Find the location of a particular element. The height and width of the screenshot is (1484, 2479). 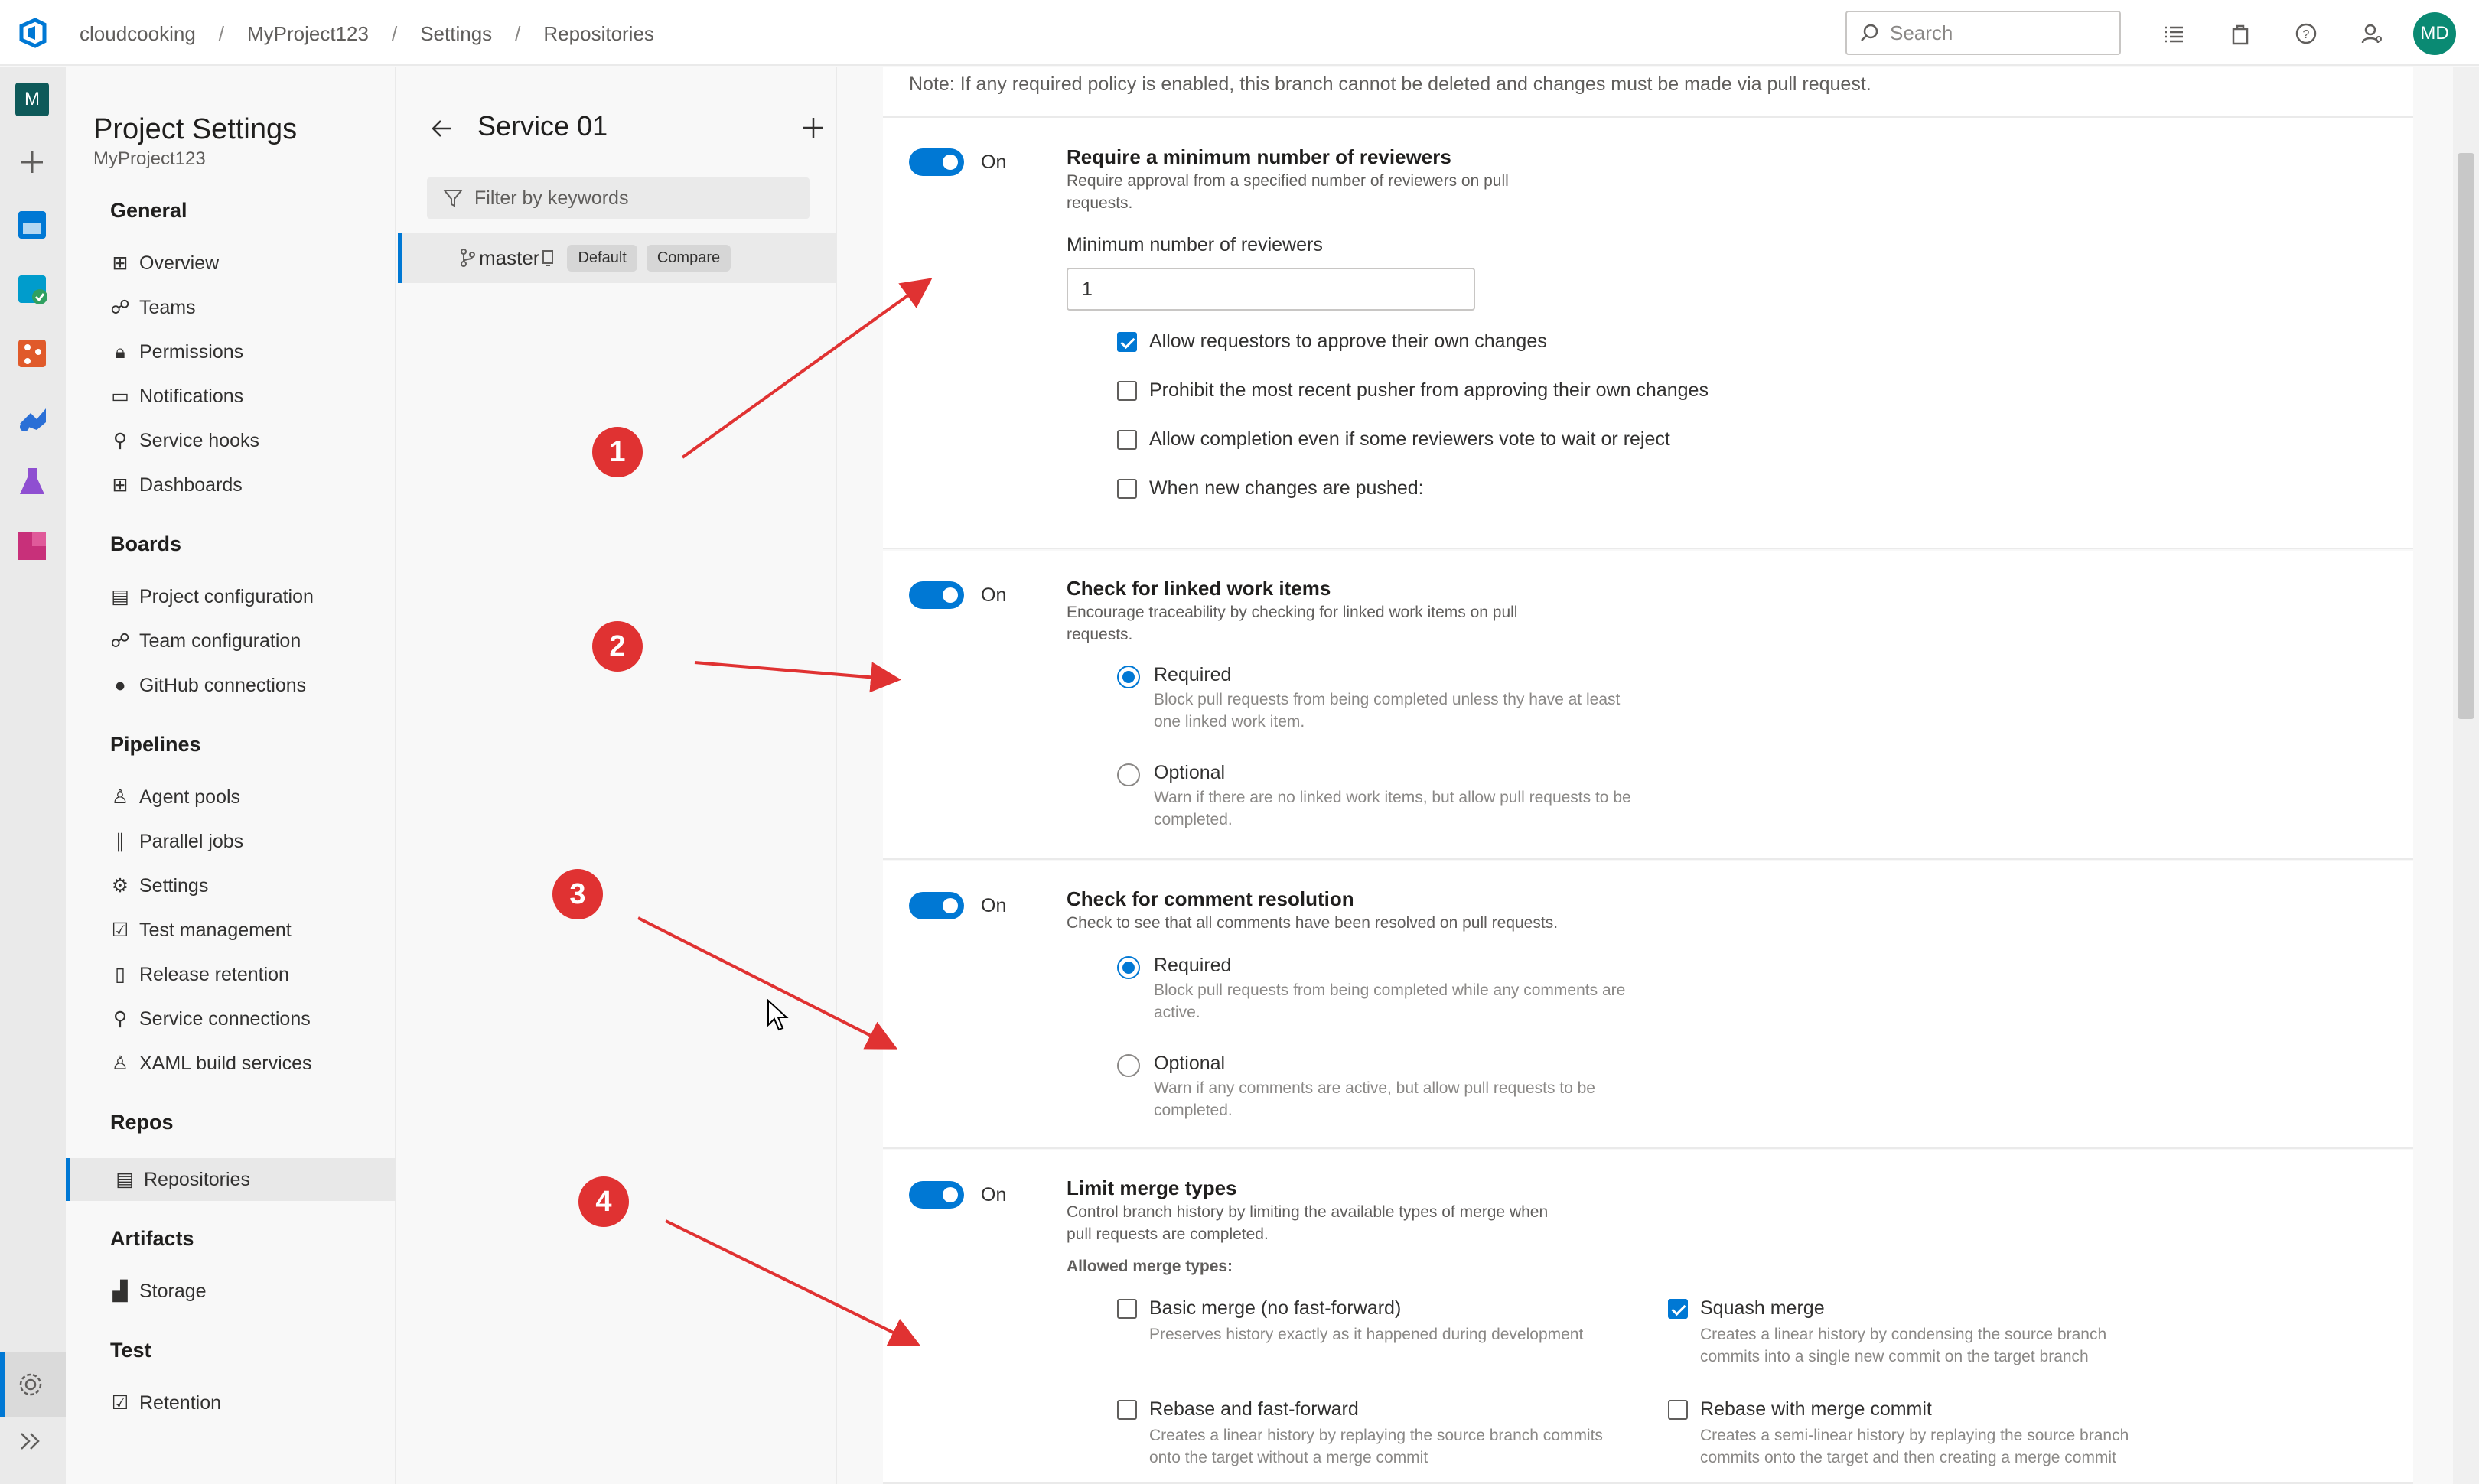

main-scrollbar is located at coordinates (2466, 775).